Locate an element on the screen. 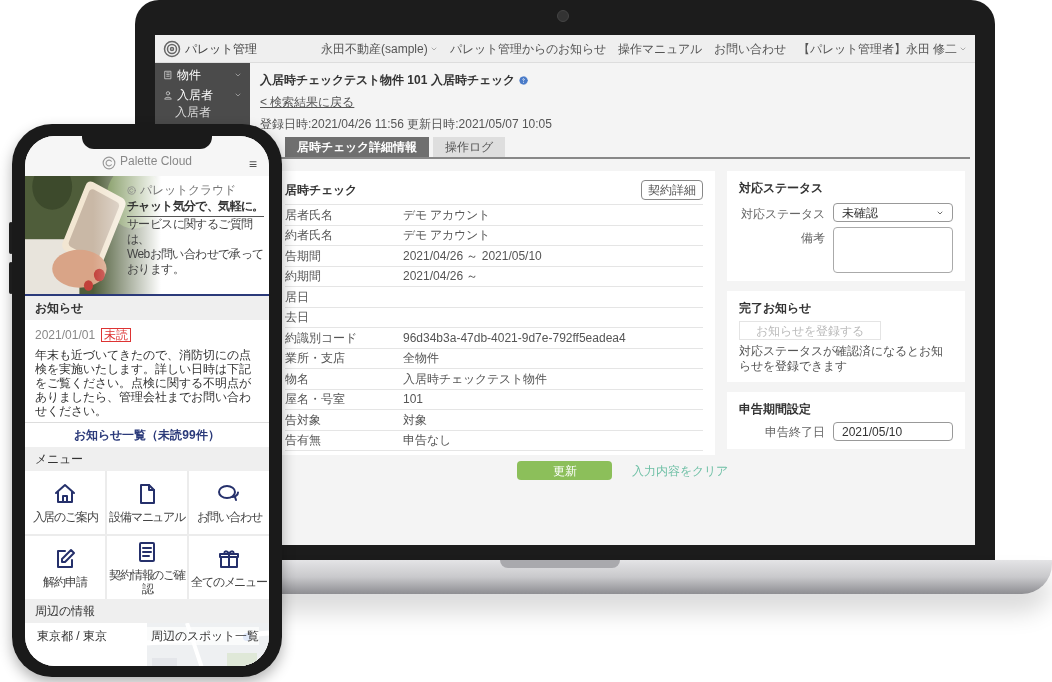 The height and width of the screenshot is (682, 1052). brand-text: パレットクラウド is located at coordinates (188, 190).